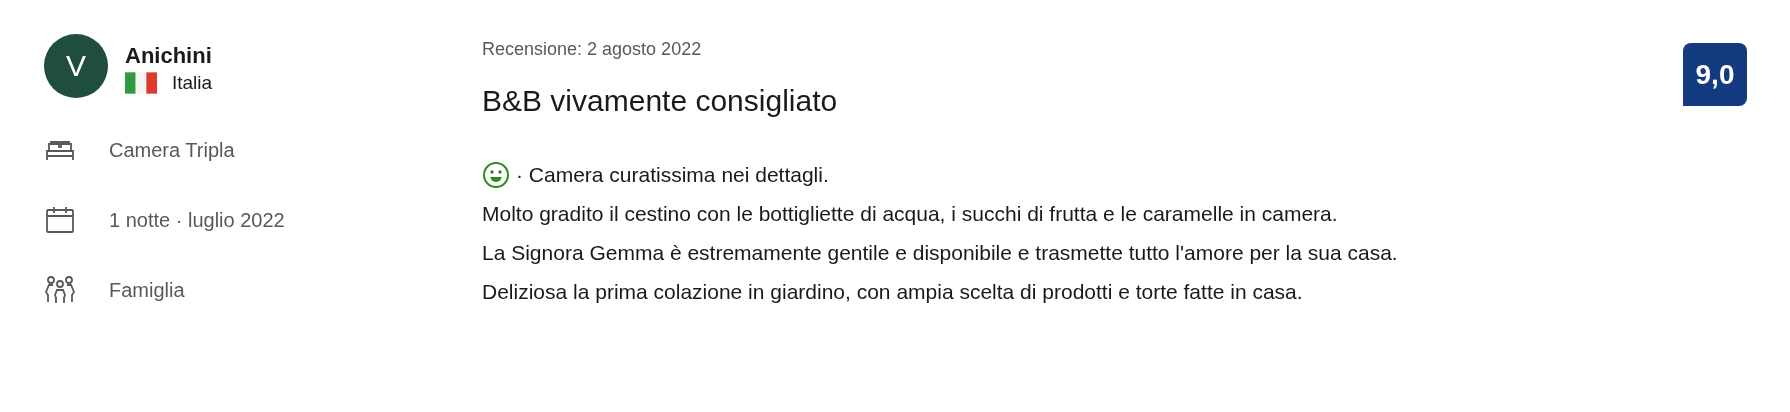 This screenshot has height=412, width=1790. I want to click on avatar: V, so click(76, 66).